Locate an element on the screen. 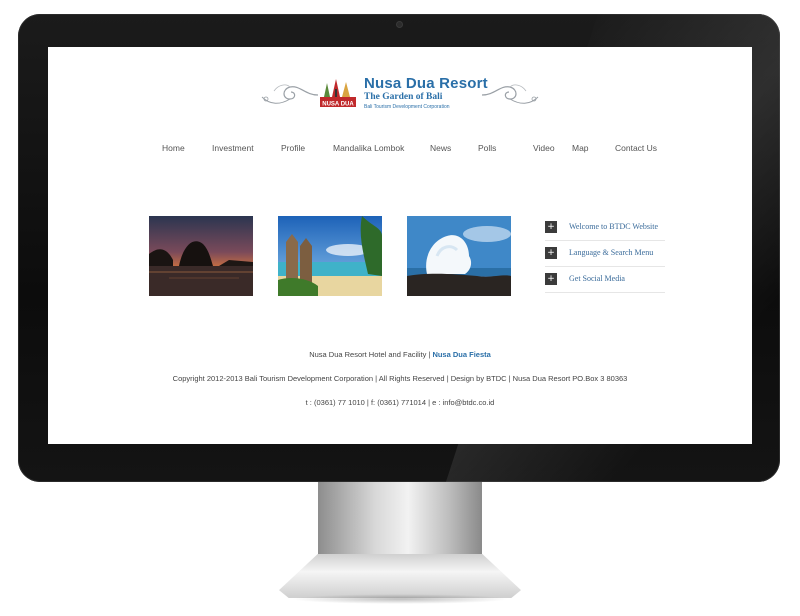  menu-item-social-media: + Get Social Media is located at coordinates (605, 280).